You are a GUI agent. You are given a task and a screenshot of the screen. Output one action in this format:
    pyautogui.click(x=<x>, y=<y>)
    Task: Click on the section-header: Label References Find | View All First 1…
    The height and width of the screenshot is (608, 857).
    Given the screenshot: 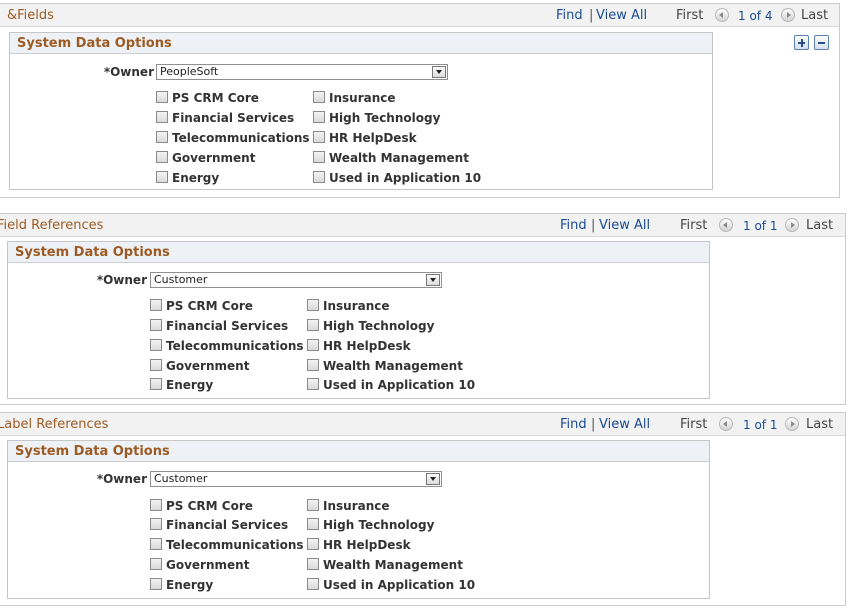 What is the action you would take?
    pyautogui.click(x=422, y=424)
    